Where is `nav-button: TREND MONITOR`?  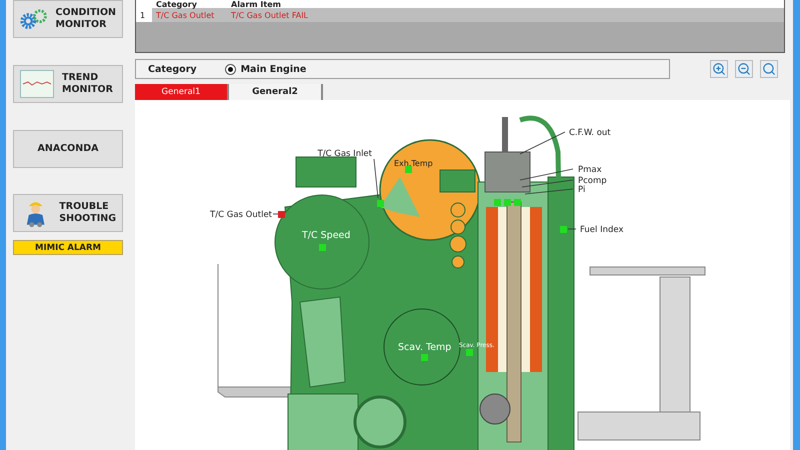 nav-button: TREND MONITOR is located at coordinates (68, 84).